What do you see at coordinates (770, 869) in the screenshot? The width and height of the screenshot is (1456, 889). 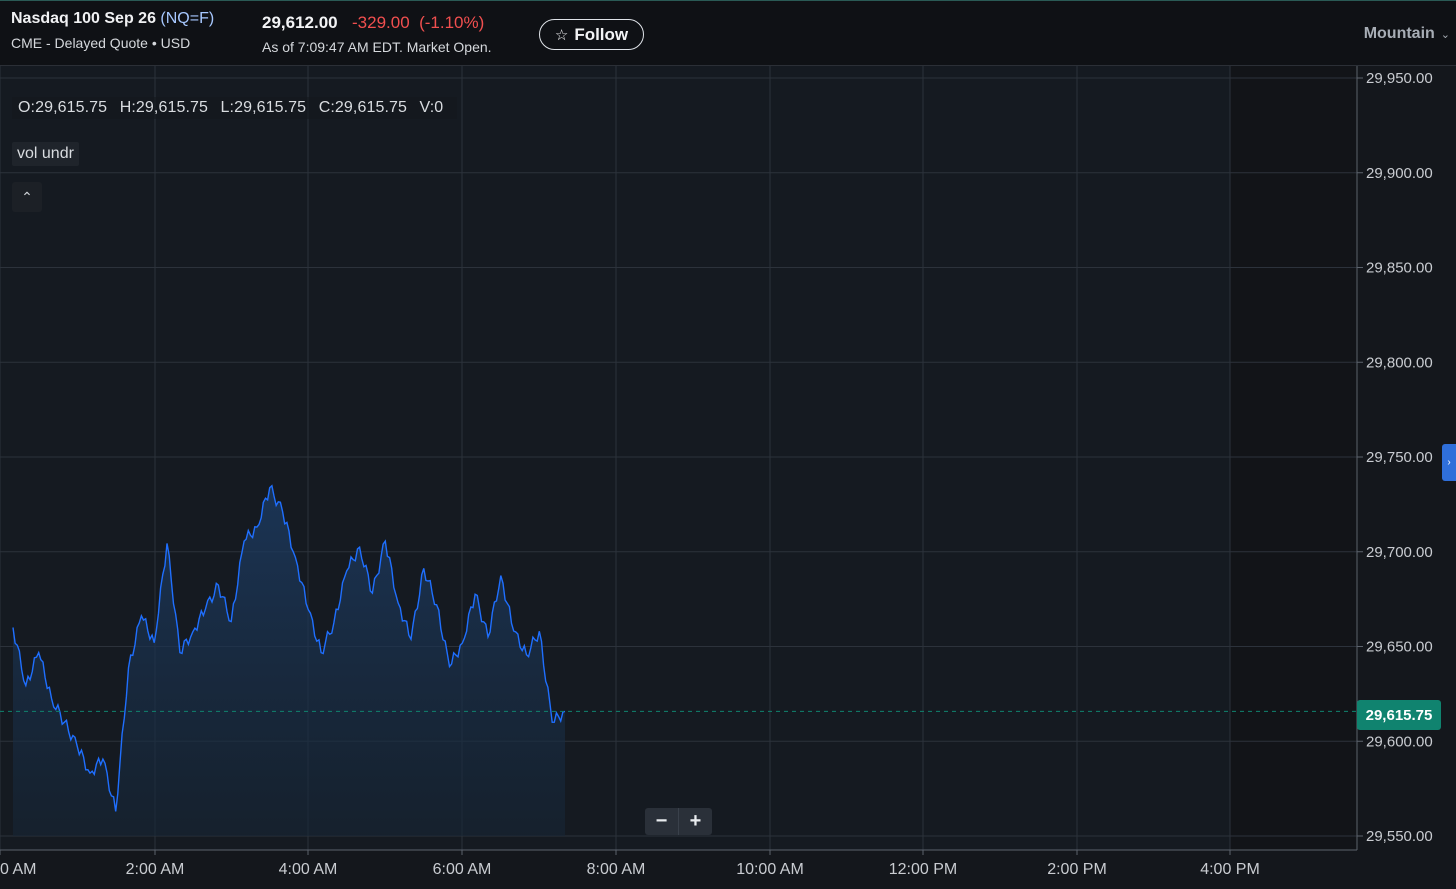 I see `x-tick-label: 10:00 AM` at bounding box center [770, 869].